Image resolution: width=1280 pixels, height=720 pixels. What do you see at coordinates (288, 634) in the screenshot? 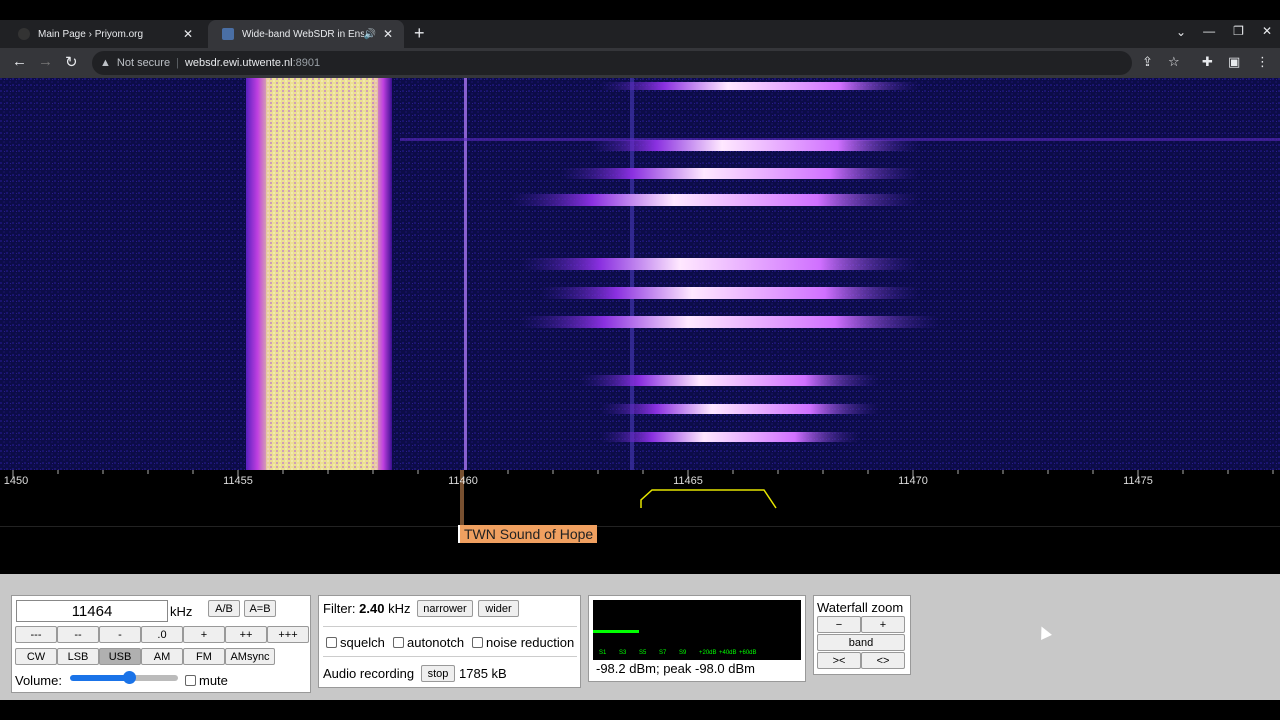
I see `step-up-3-button: +++` at bounding box center [288, 634].